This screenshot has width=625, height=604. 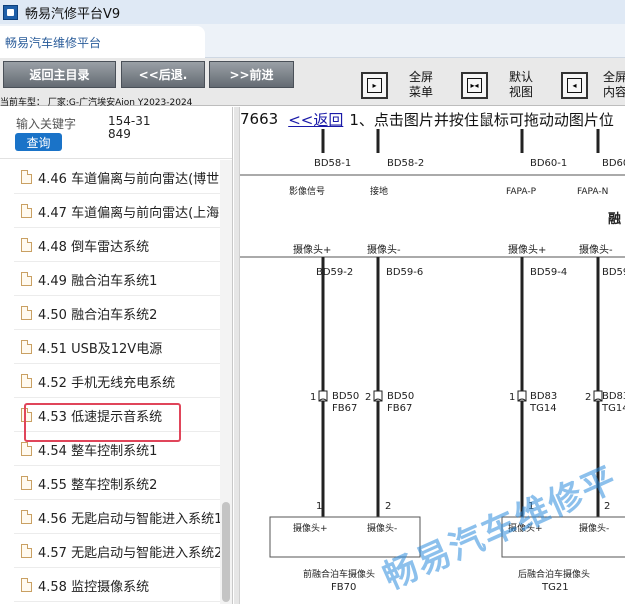 What do you see at coordinates (554, 574) in the screenshot?
I see `device-name: 后融合泊车摄像头` at bounding box center [554, 574].